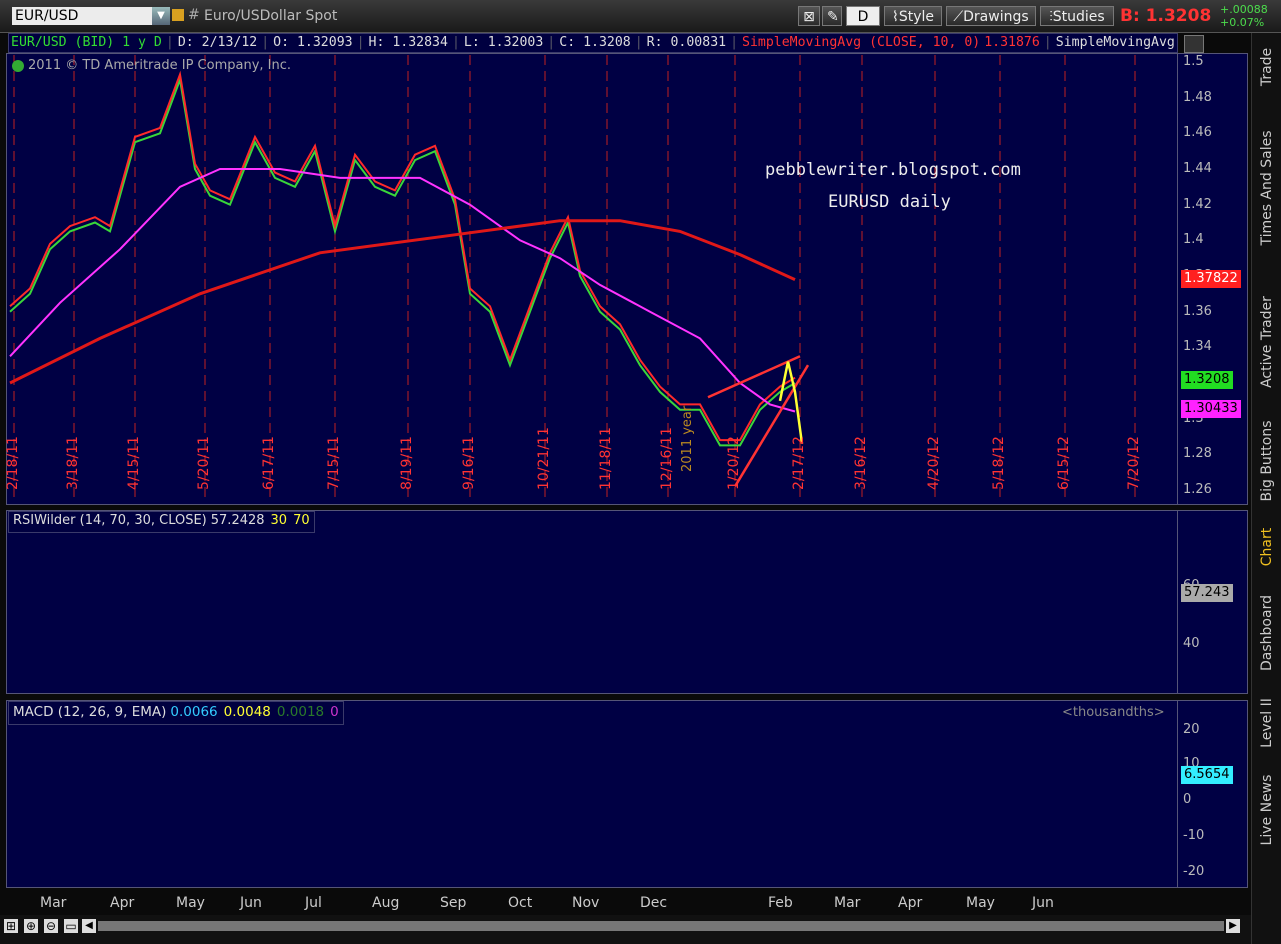 The height and width of the screenshot is (944, 1281). What do you see at coordinates (889, 202) in the screenshot?
I see `watermark-label: EURUSD daily` at bounding box center [889, 202].